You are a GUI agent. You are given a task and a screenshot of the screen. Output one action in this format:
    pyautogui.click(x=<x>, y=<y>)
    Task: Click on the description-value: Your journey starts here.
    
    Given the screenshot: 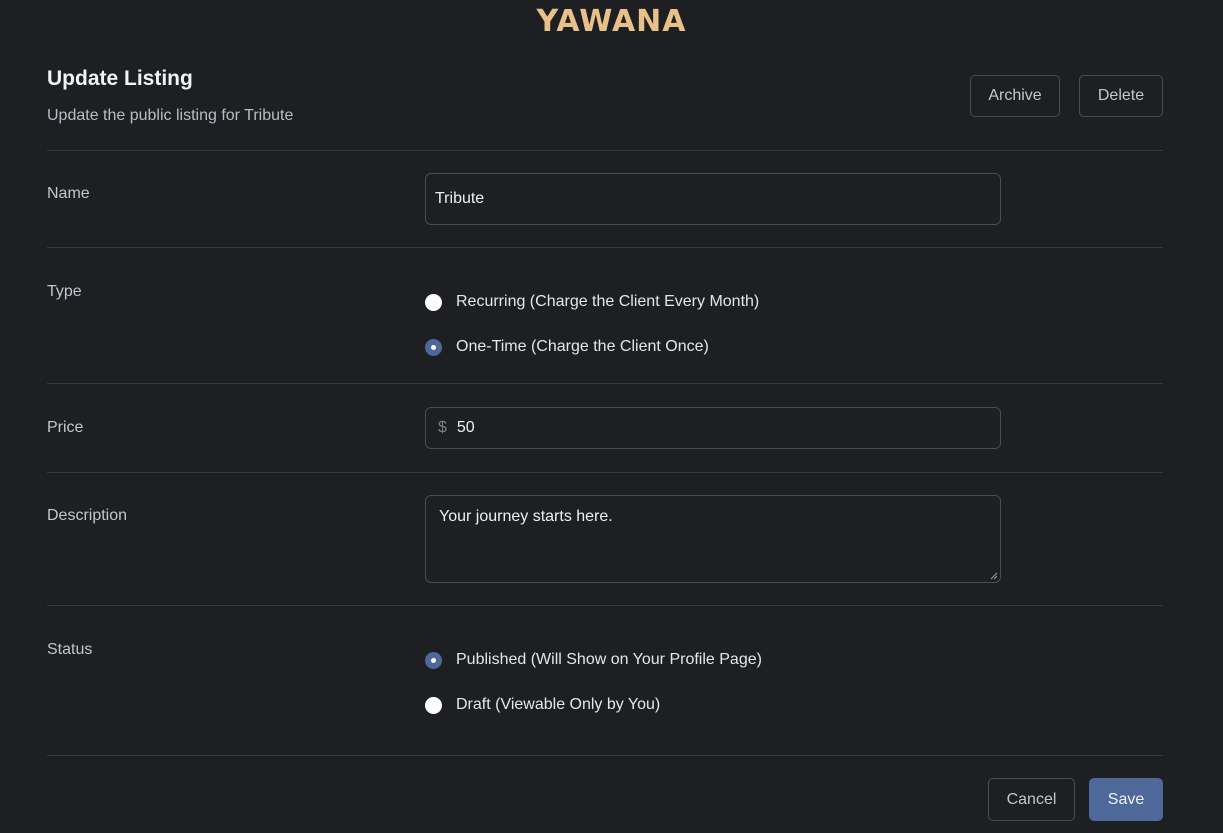 What is the action you would take?
    pyautogui.click(x=526, y=516)
    